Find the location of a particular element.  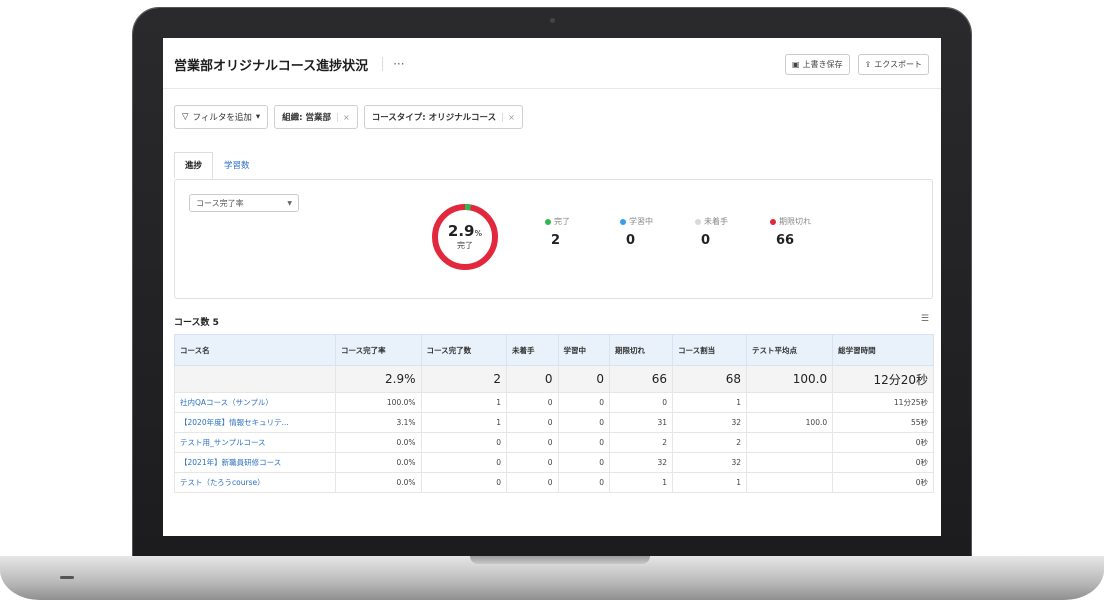

status-legend: 完了 2 学習中 0 未着手 0 期限切れ 66 is located at coordinates (695, 232).